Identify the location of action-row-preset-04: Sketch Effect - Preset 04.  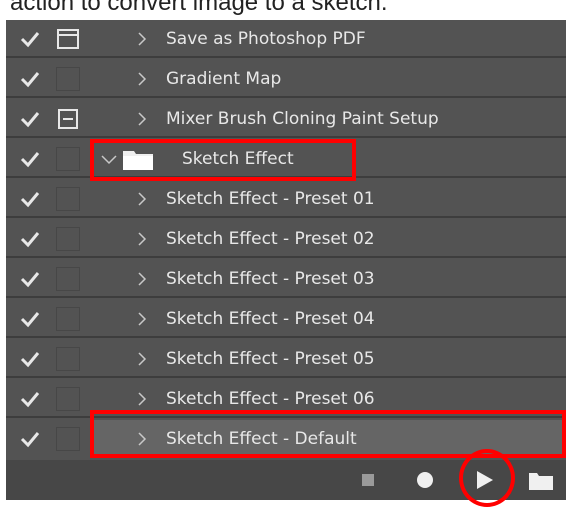
(286, 319).